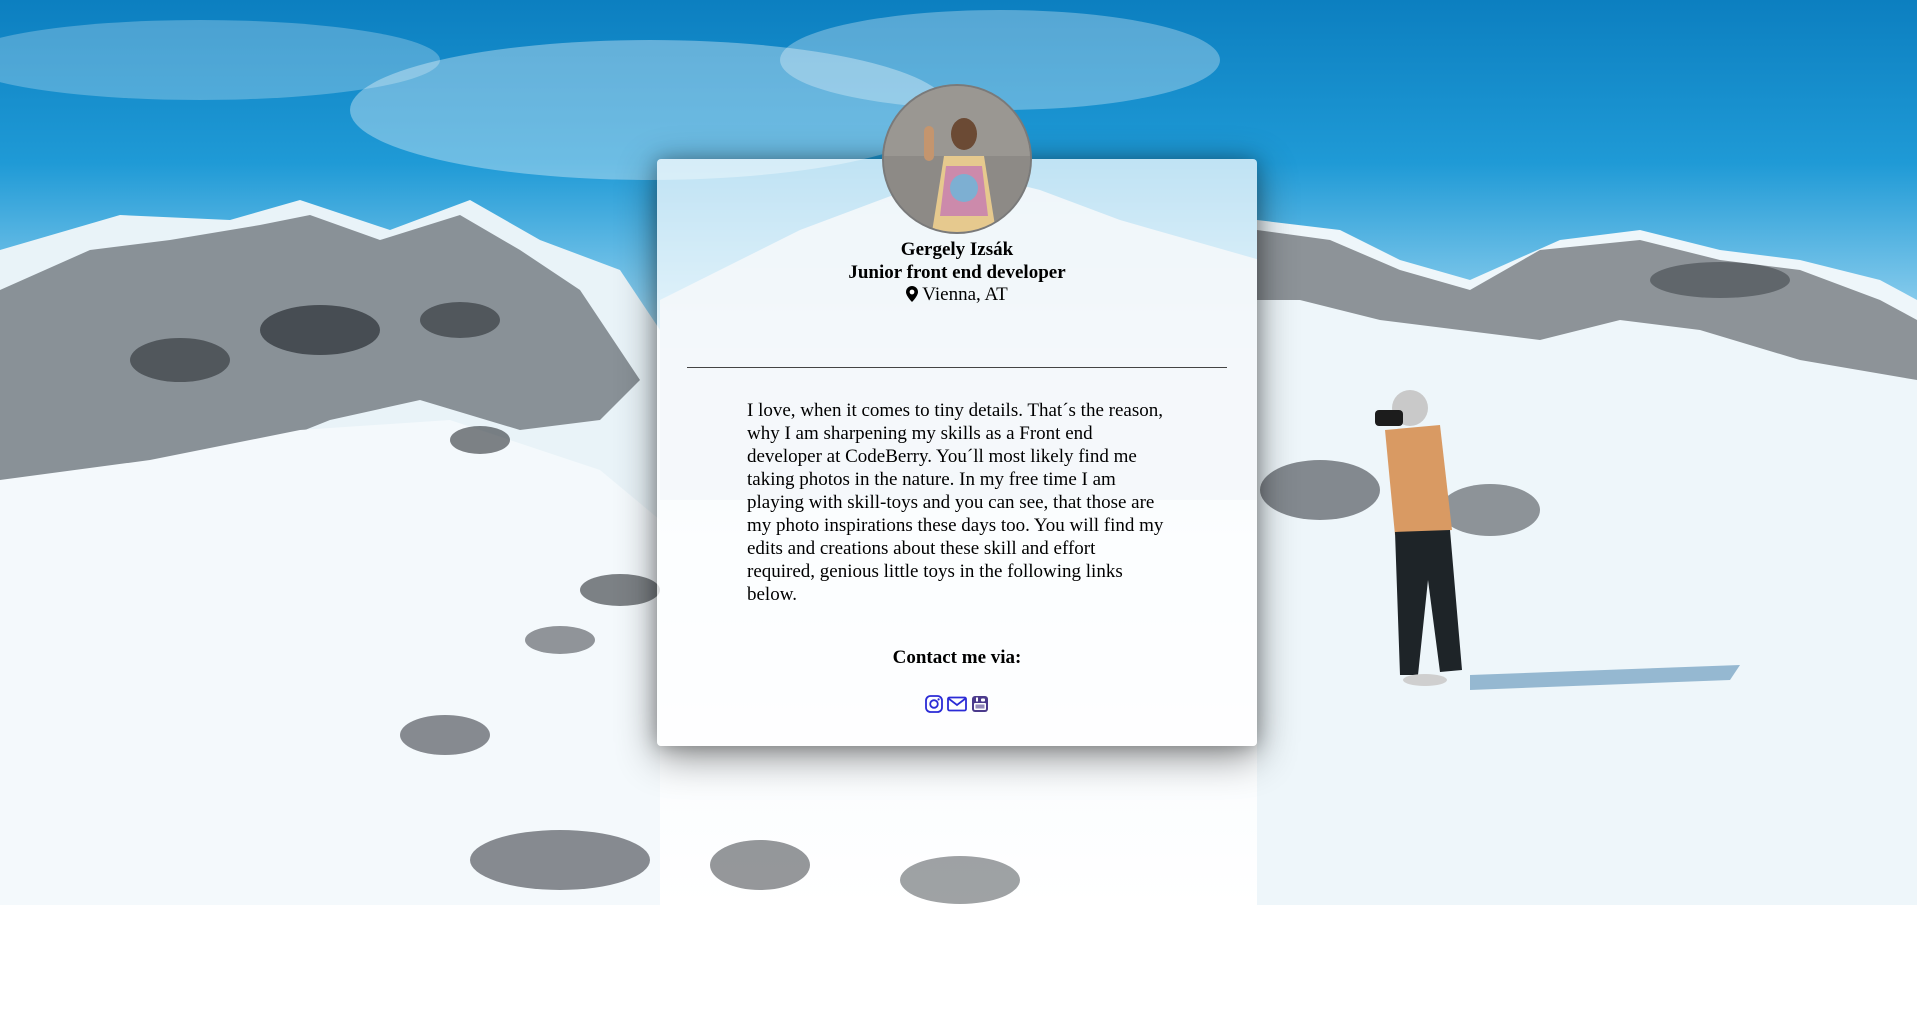  I want to click on instagram-link, so click(934, 704).